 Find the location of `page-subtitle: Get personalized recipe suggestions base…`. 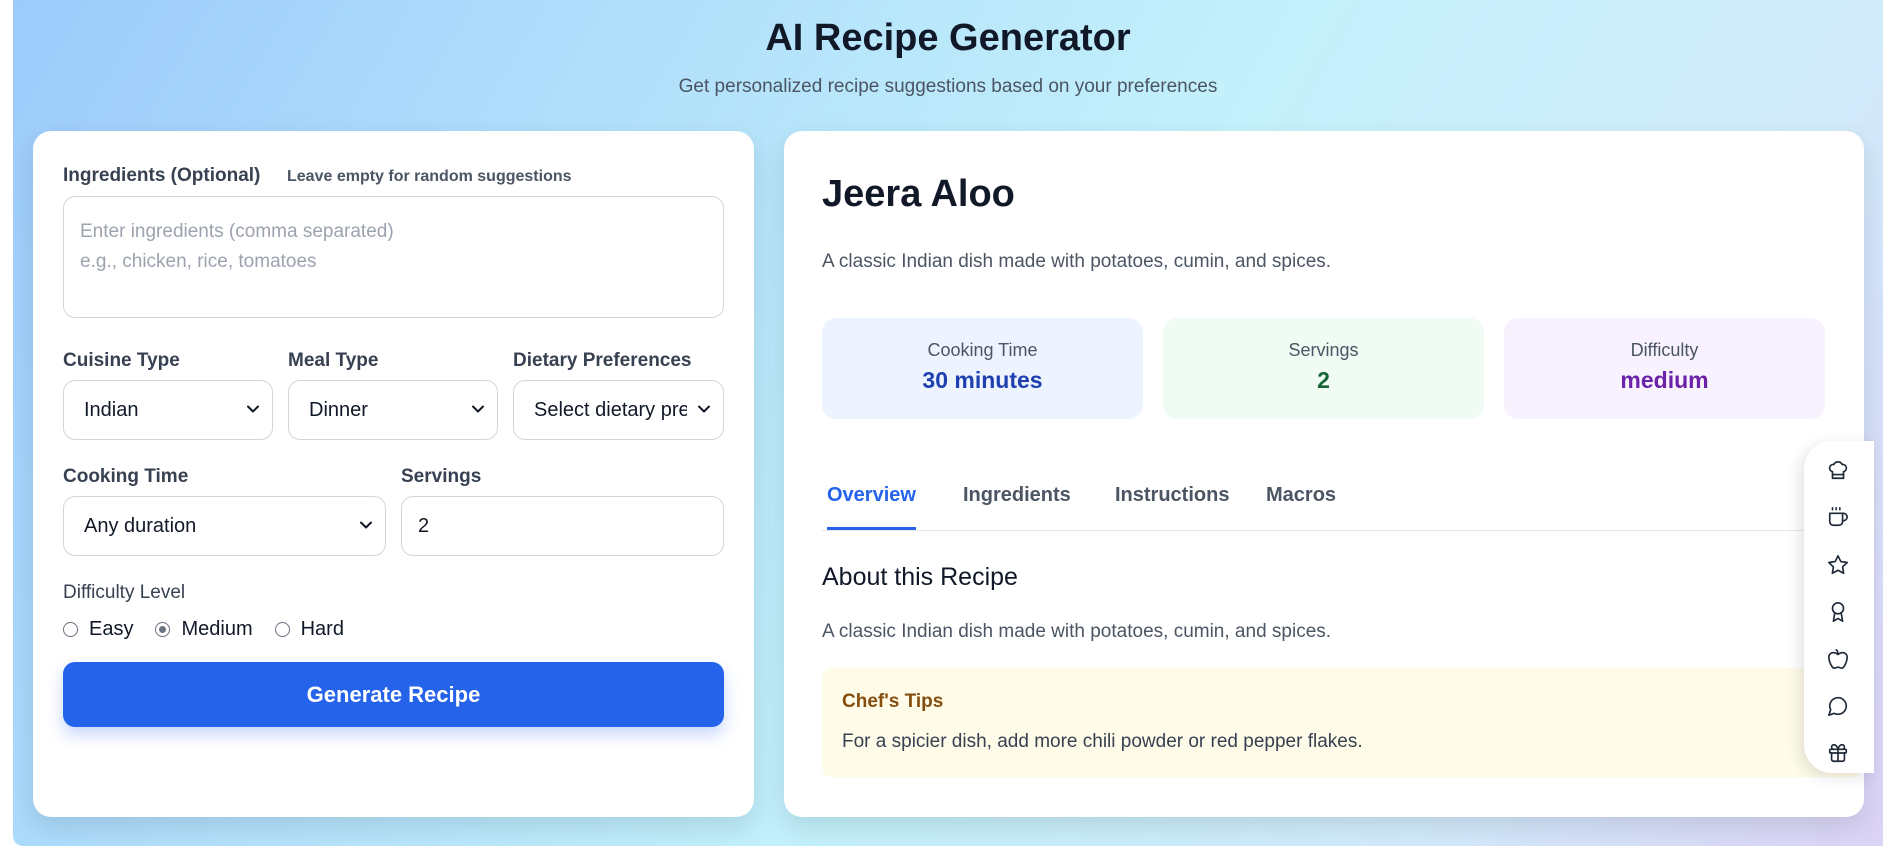

page-subtitle: Get personalized recipe suggestions base… is located at coordinates (948, 86).